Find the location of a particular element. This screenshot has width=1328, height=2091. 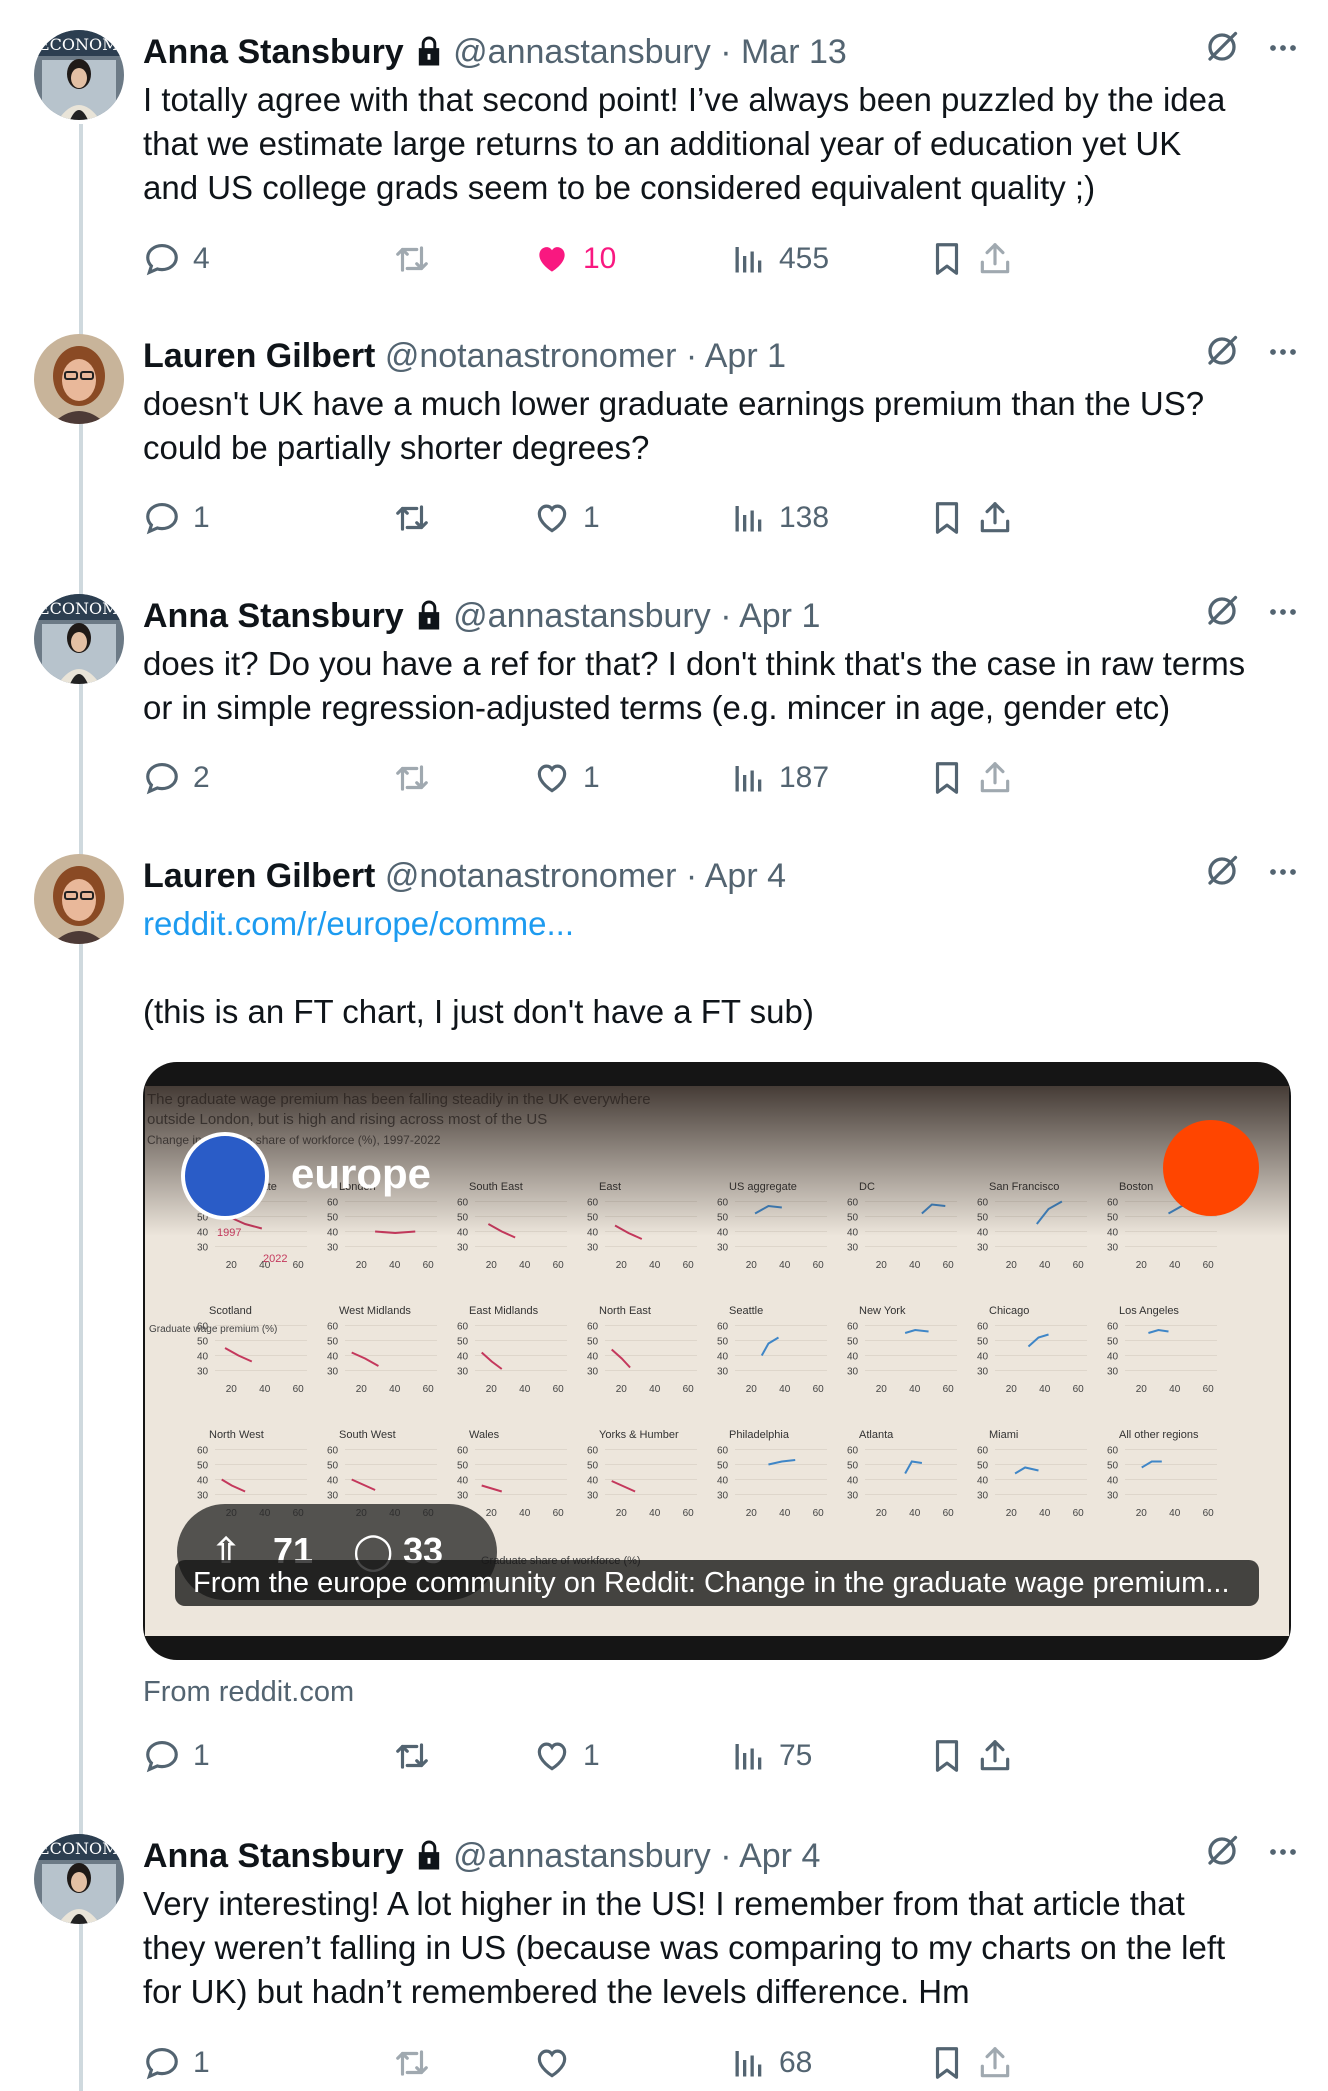

tweet-actions: 2 1 187 is located at coordinates (720, 778).